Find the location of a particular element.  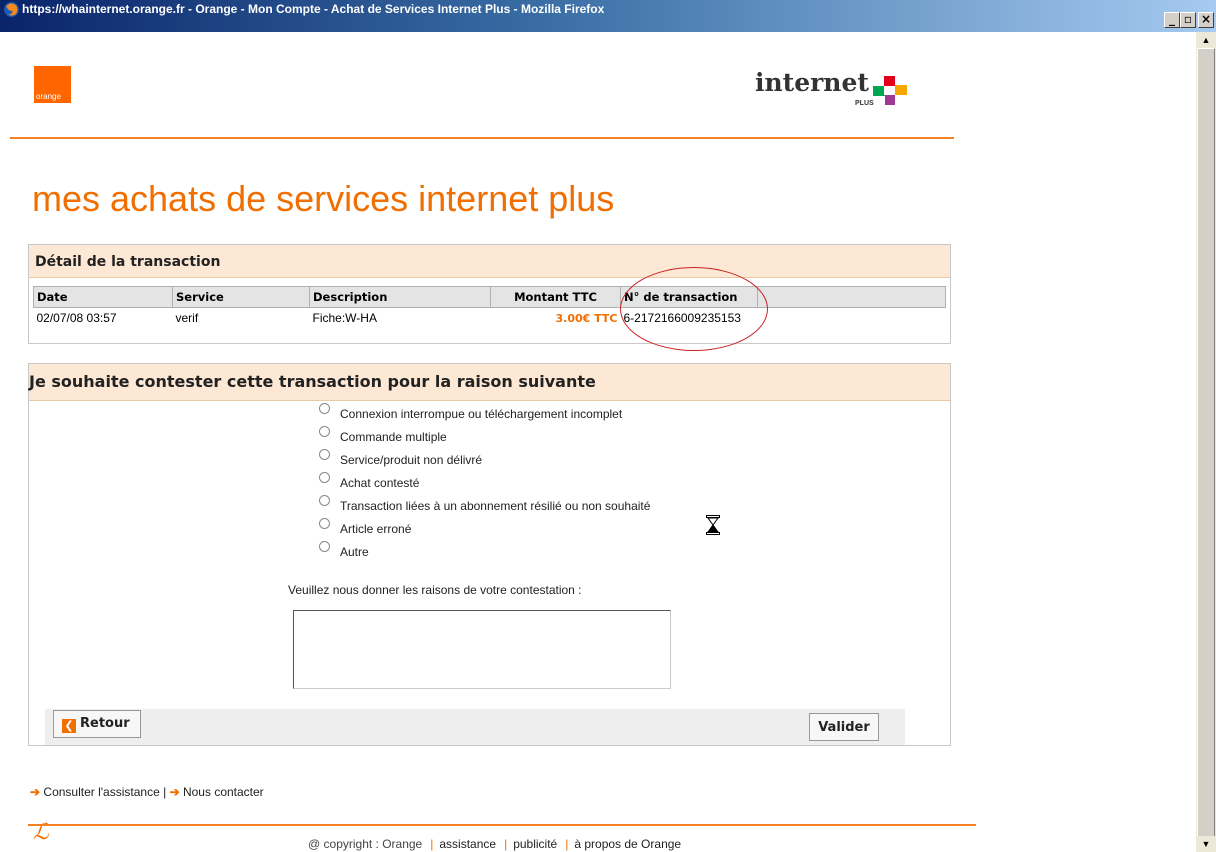

retour-button: ❮ Retour is located at coordinates (97, 724).